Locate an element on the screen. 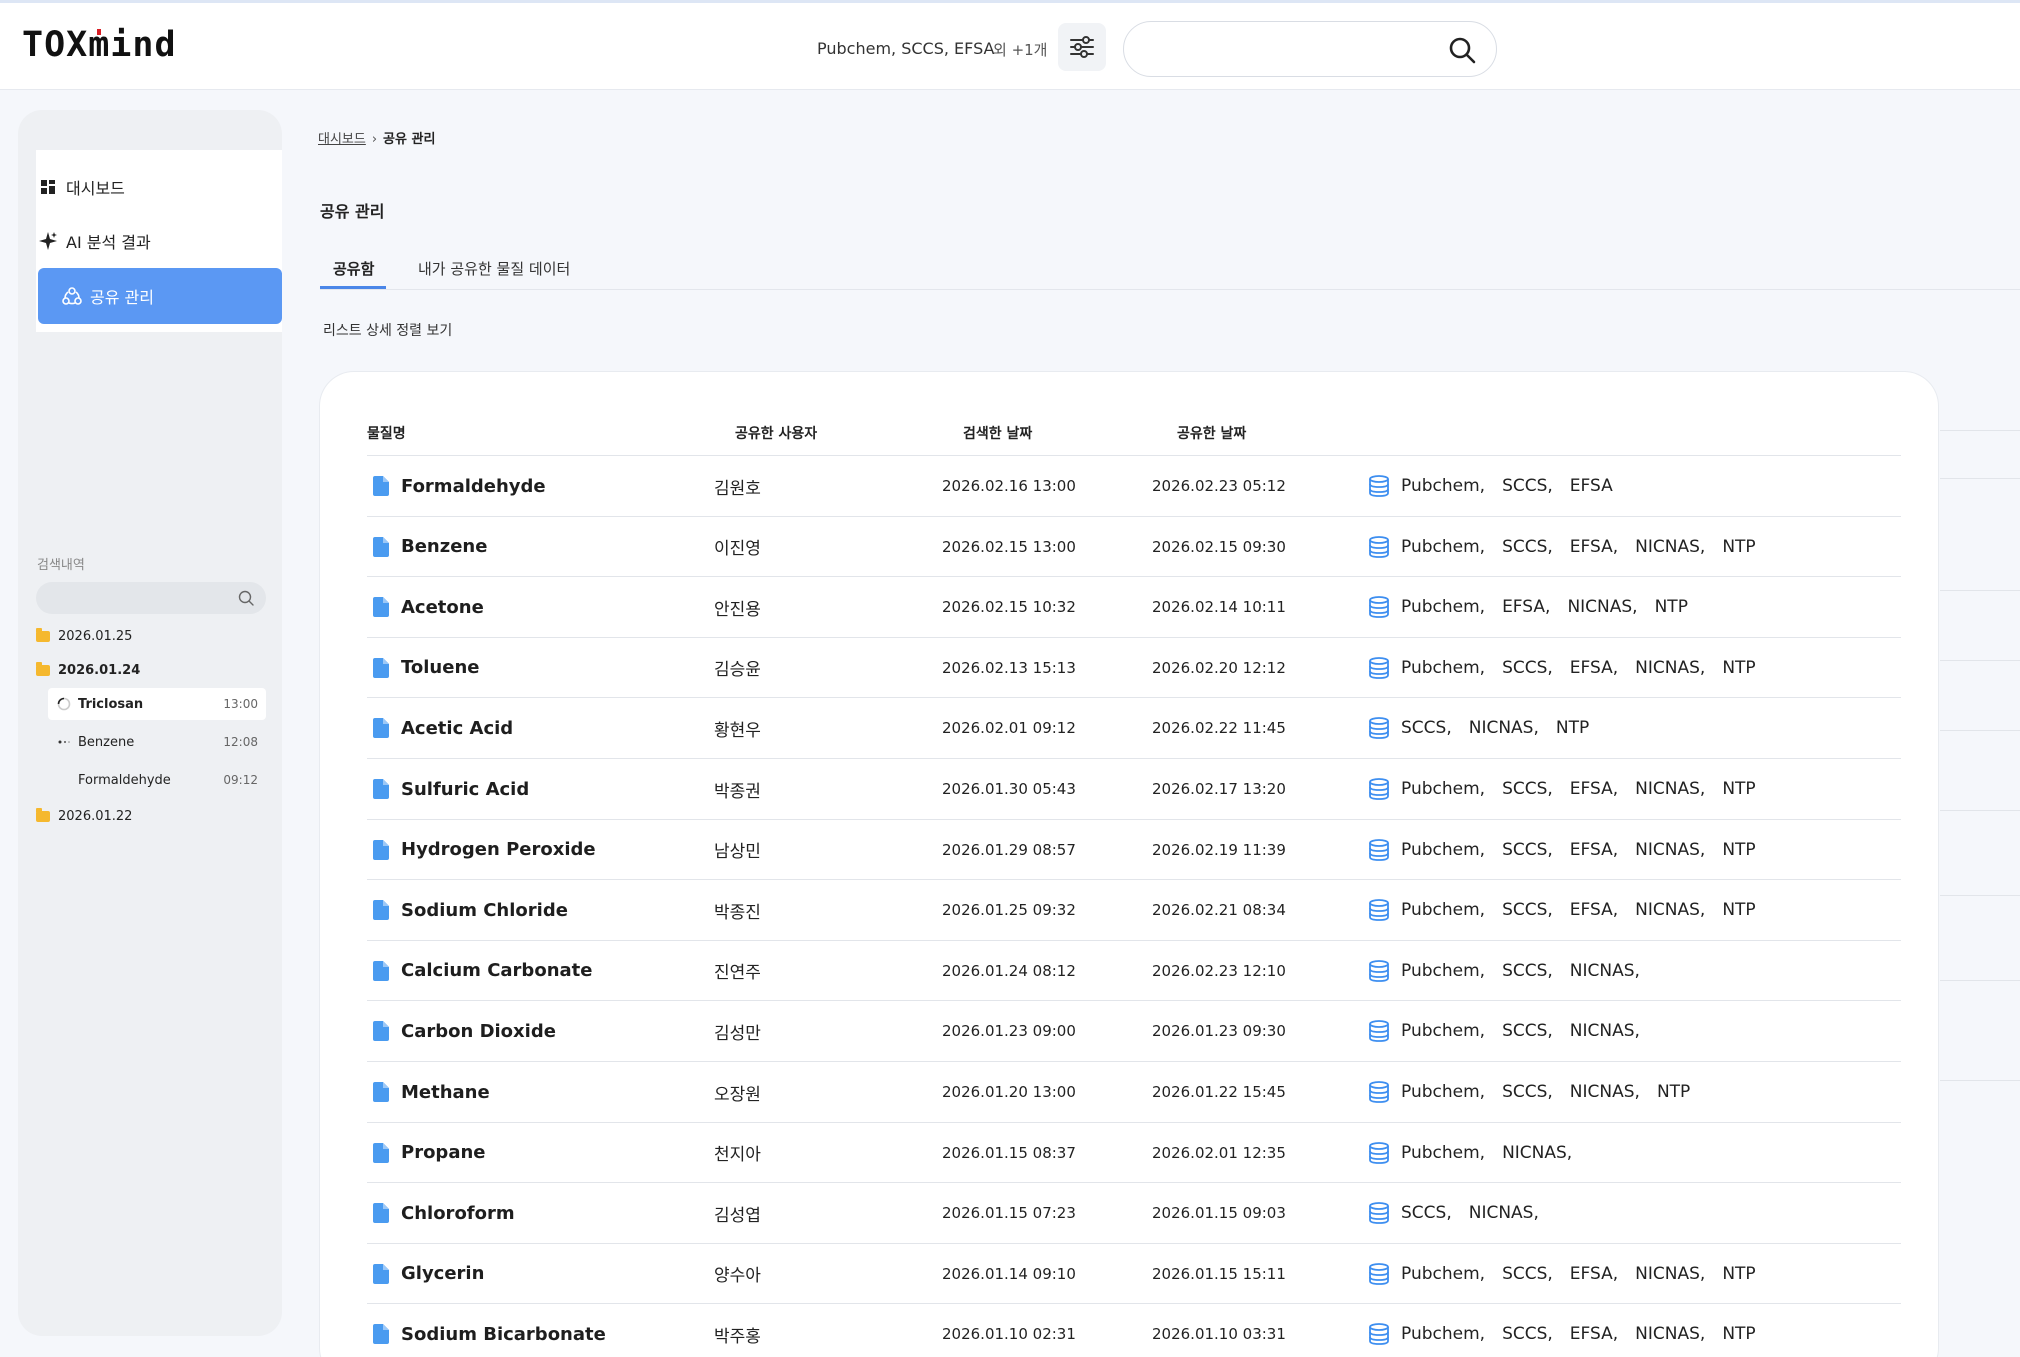 The image size is (2020, 1357). sidebar-item-share: 공유 관리 is located at coordinates (160, 296).